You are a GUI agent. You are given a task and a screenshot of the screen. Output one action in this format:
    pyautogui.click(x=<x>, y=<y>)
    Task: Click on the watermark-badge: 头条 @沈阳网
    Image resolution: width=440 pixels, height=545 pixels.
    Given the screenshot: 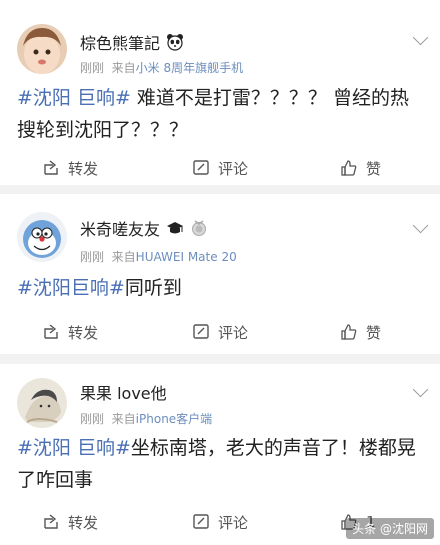 What is the action you would take?
    pyautogui.click(x=390, y=528)
    